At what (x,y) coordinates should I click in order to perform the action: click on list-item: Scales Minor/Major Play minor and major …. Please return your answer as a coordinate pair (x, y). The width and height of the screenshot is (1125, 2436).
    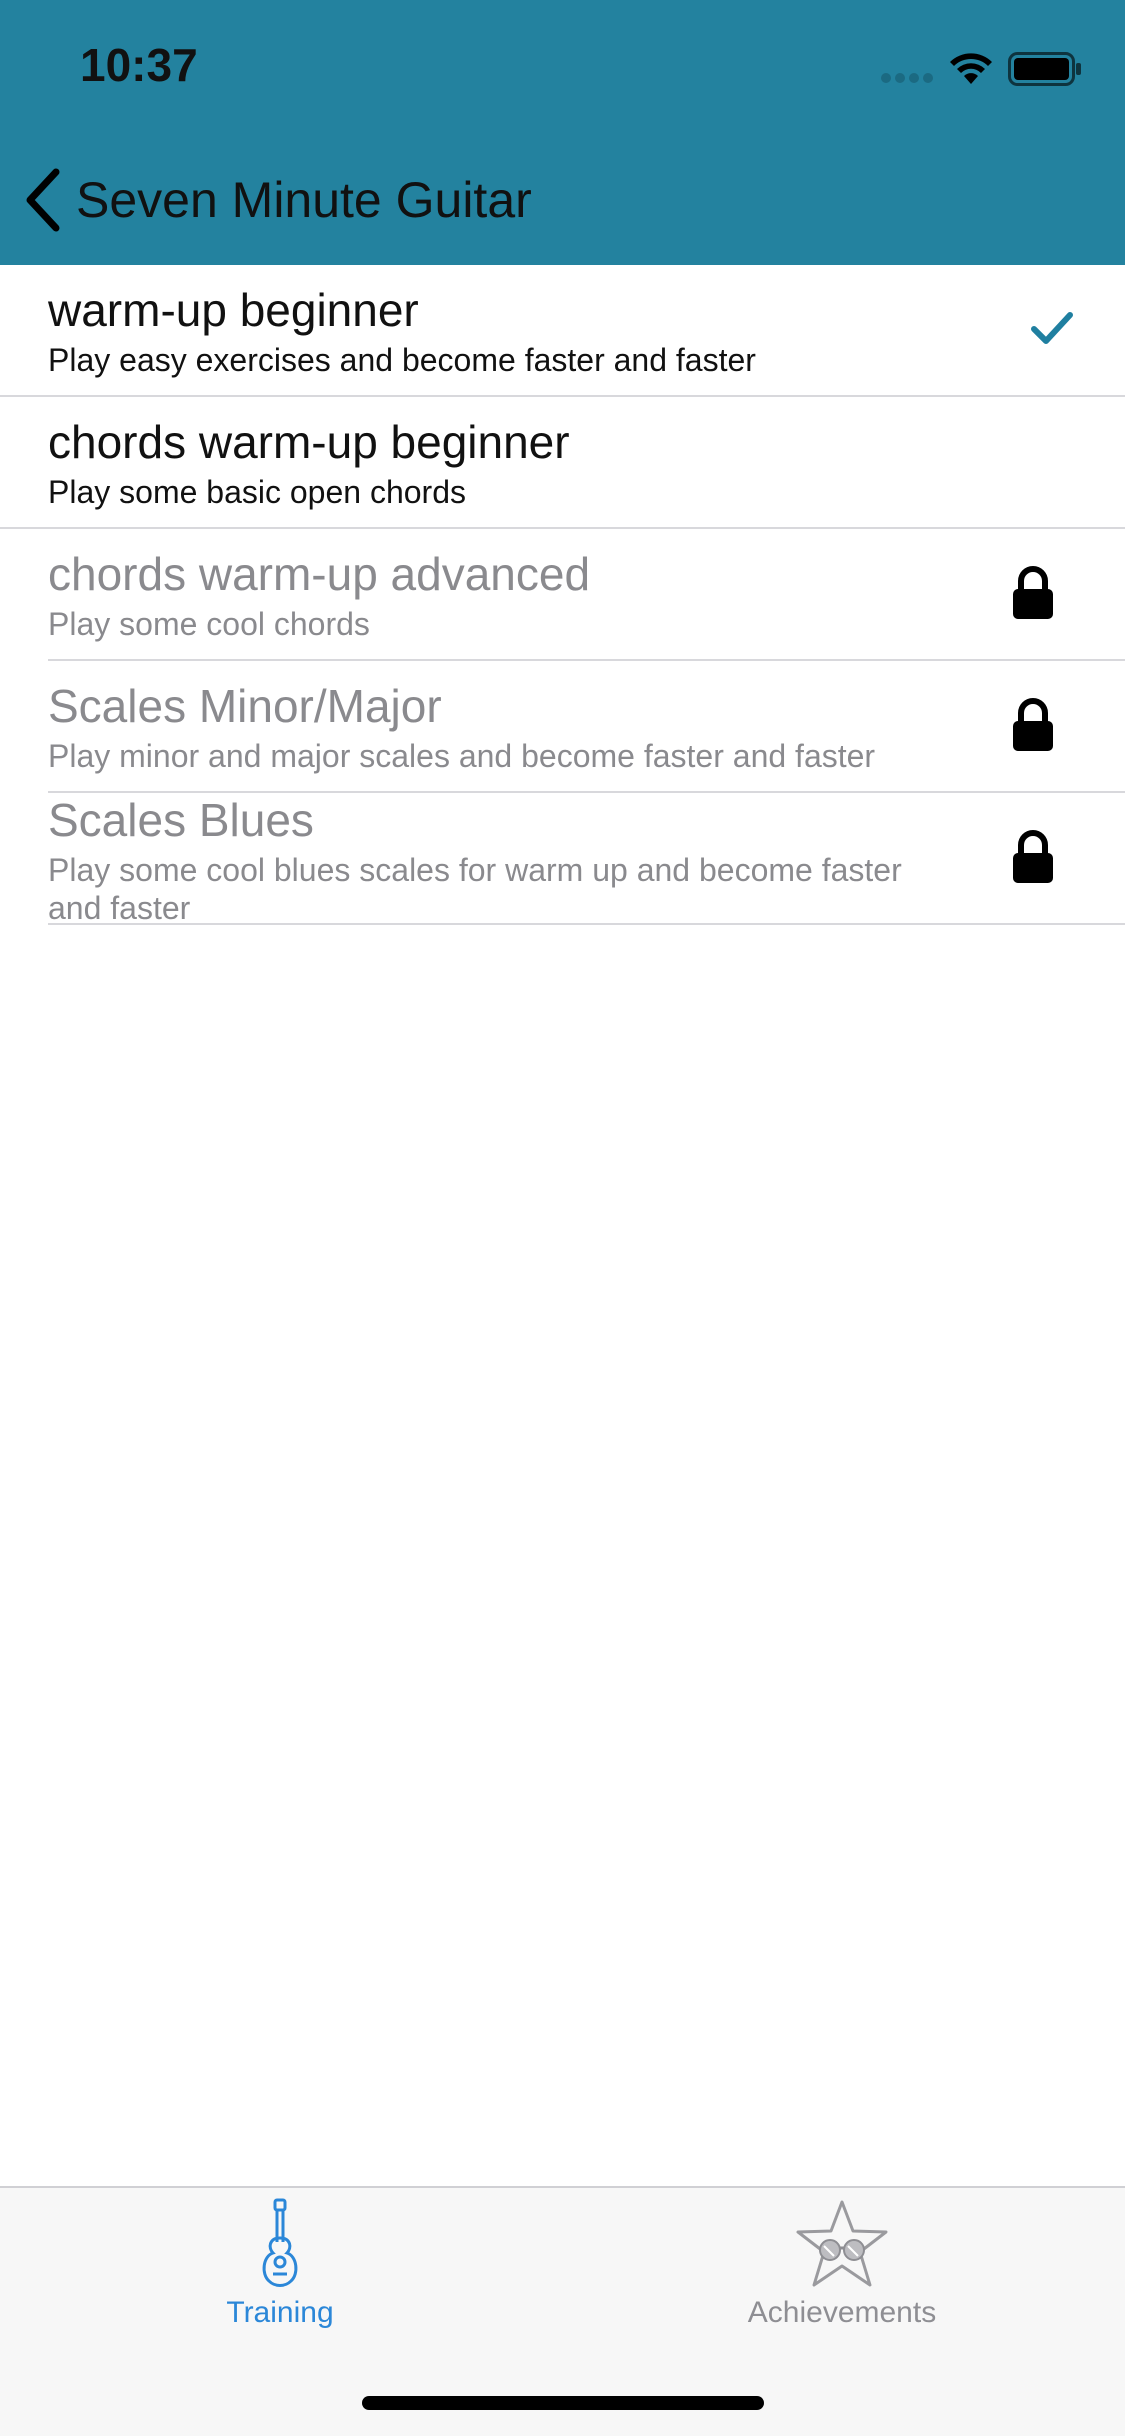
    Looking at the image, I should click on (586, 727).